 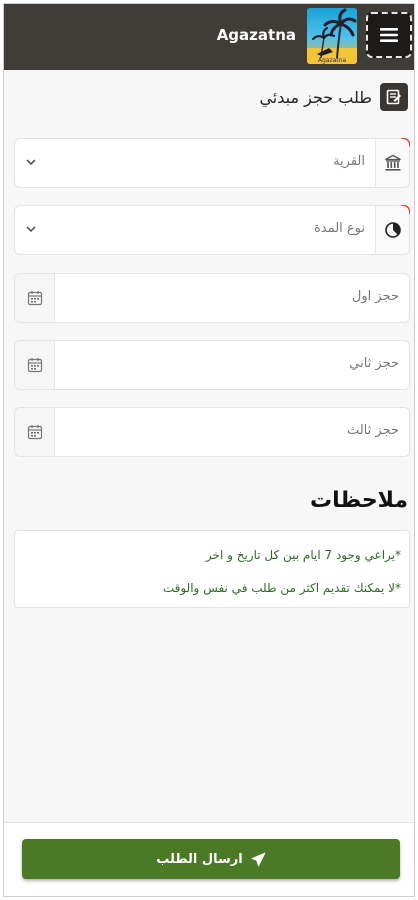 What do you see at coordinates (212, 365) in the screenshot?
I see `second-booking-date-input: حجز ثاني` at bounding box center [212, 365].